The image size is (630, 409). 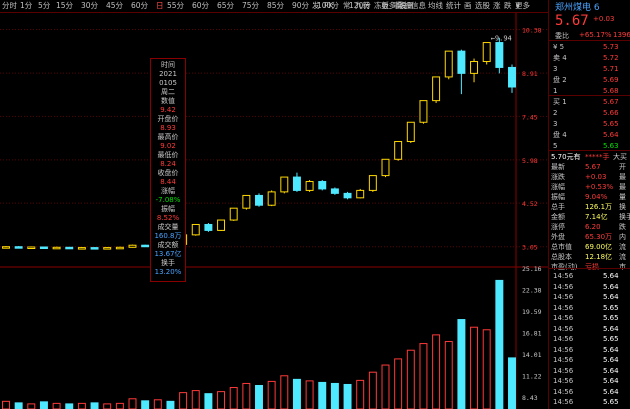 I want to click on chevron-down-icon: ▾, so click(x=518, y=5).